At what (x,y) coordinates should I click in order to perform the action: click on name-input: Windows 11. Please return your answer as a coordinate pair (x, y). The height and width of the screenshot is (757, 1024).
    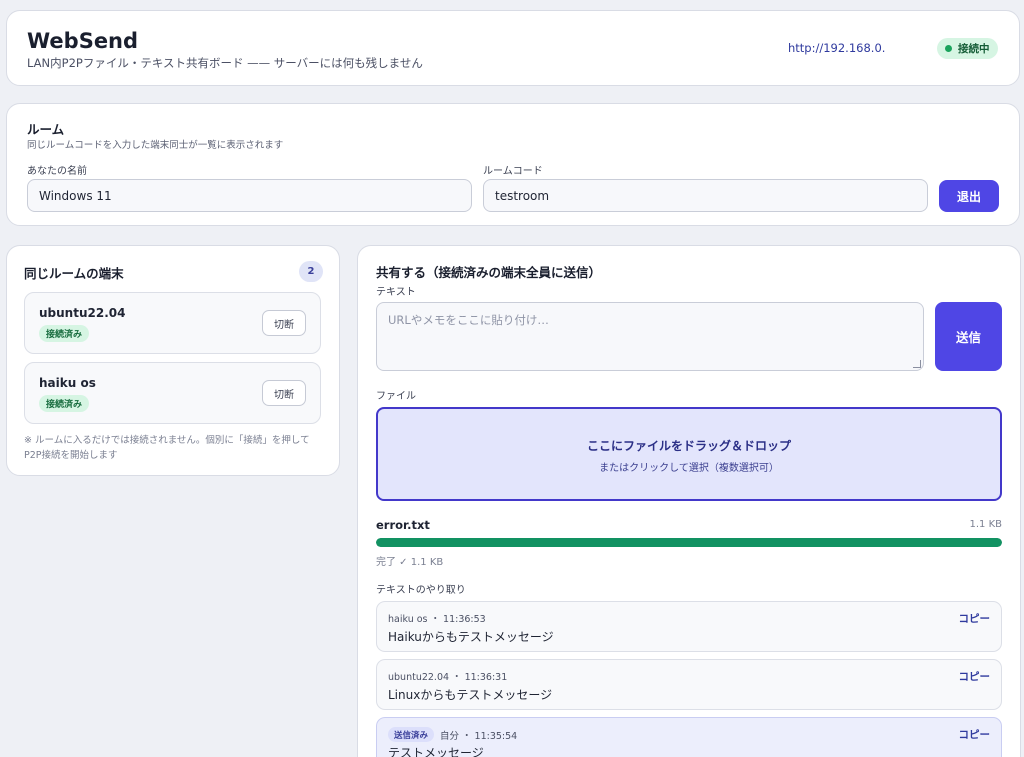
    Looking at the image, I should click on (249, 195).